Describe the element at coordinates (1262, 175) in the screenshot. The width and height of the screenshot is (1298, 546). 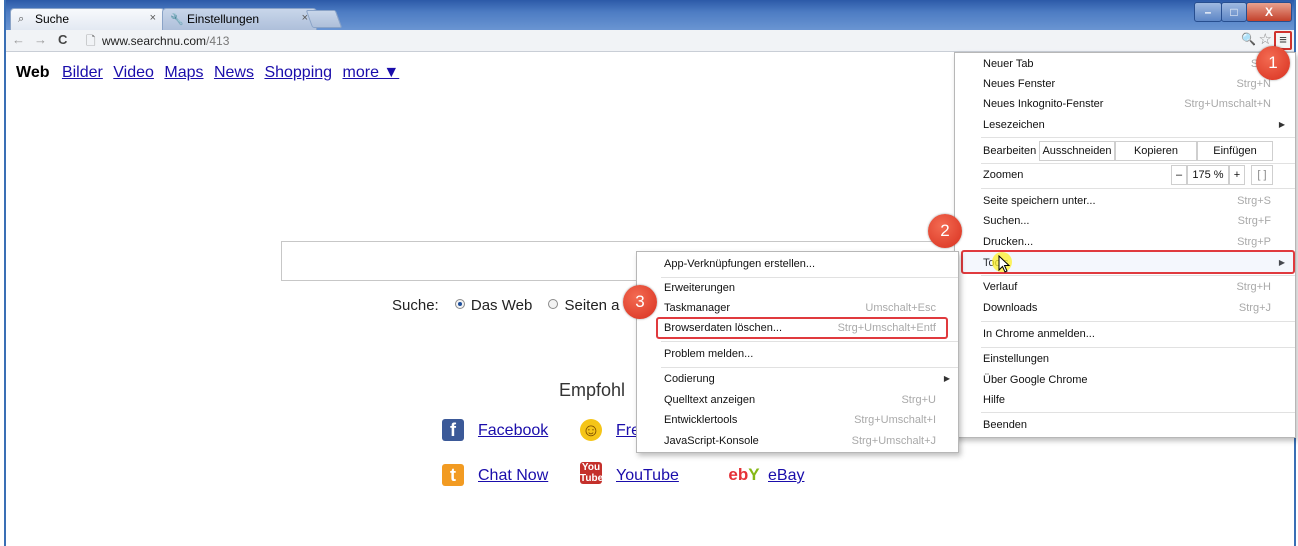
I see `fullscreen-button: [ ]` at that location.